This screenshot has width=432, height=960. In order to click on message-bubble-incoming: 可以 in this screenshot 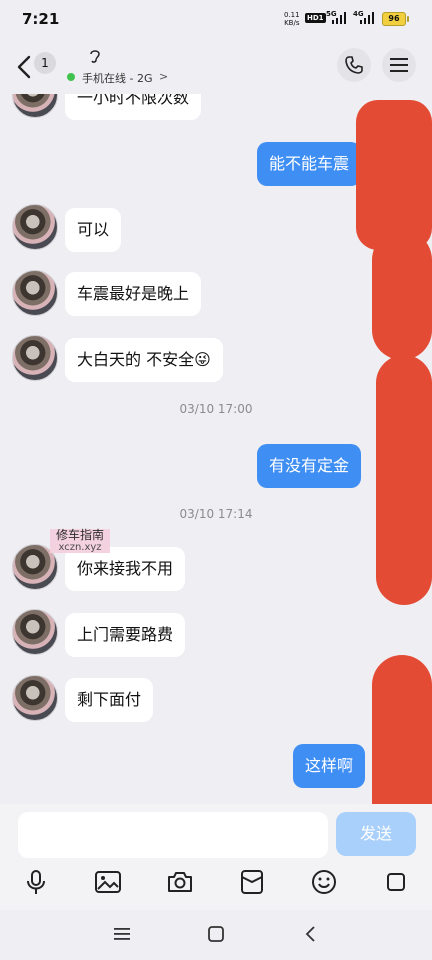, I will do `click(93, 230)`.